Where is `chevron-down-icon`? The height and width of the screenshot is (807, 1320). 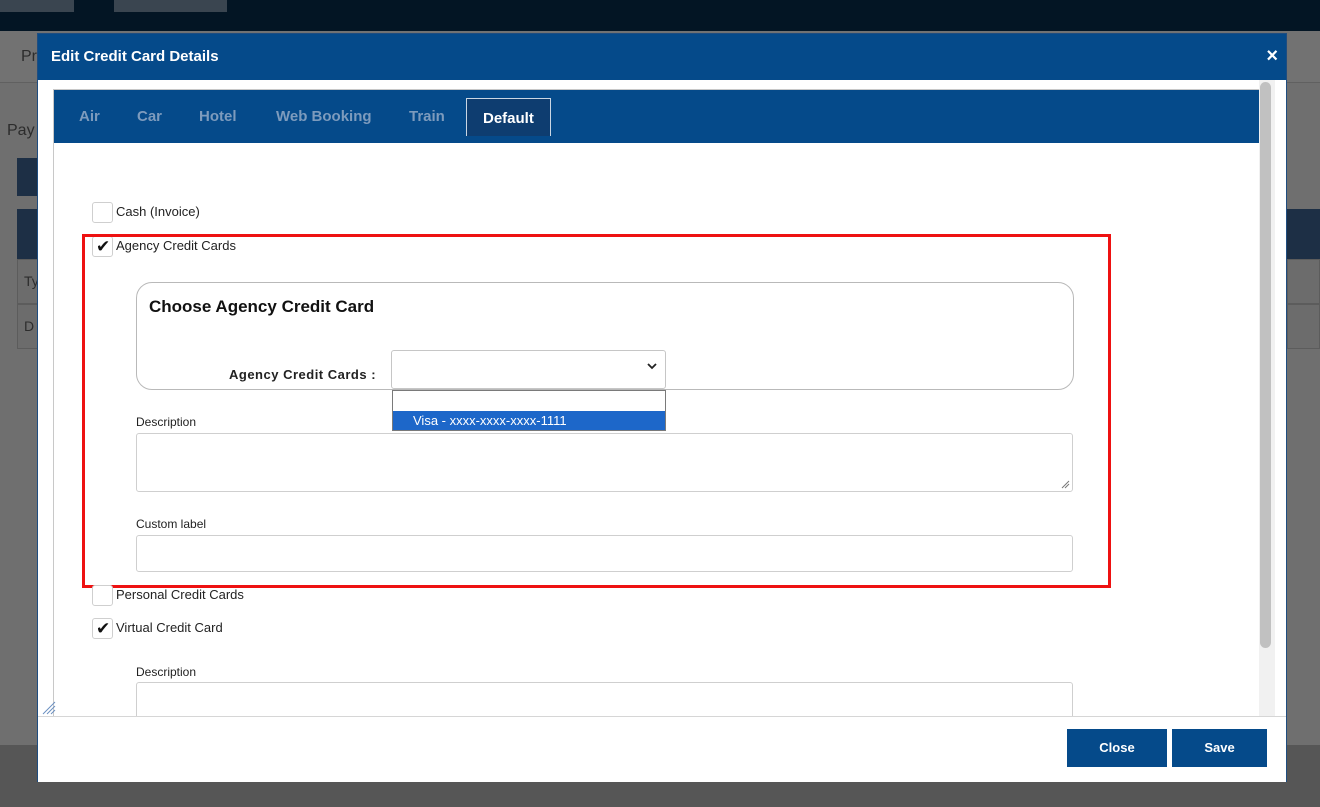 chevron-down-icon is located at coordinates (652, 366).